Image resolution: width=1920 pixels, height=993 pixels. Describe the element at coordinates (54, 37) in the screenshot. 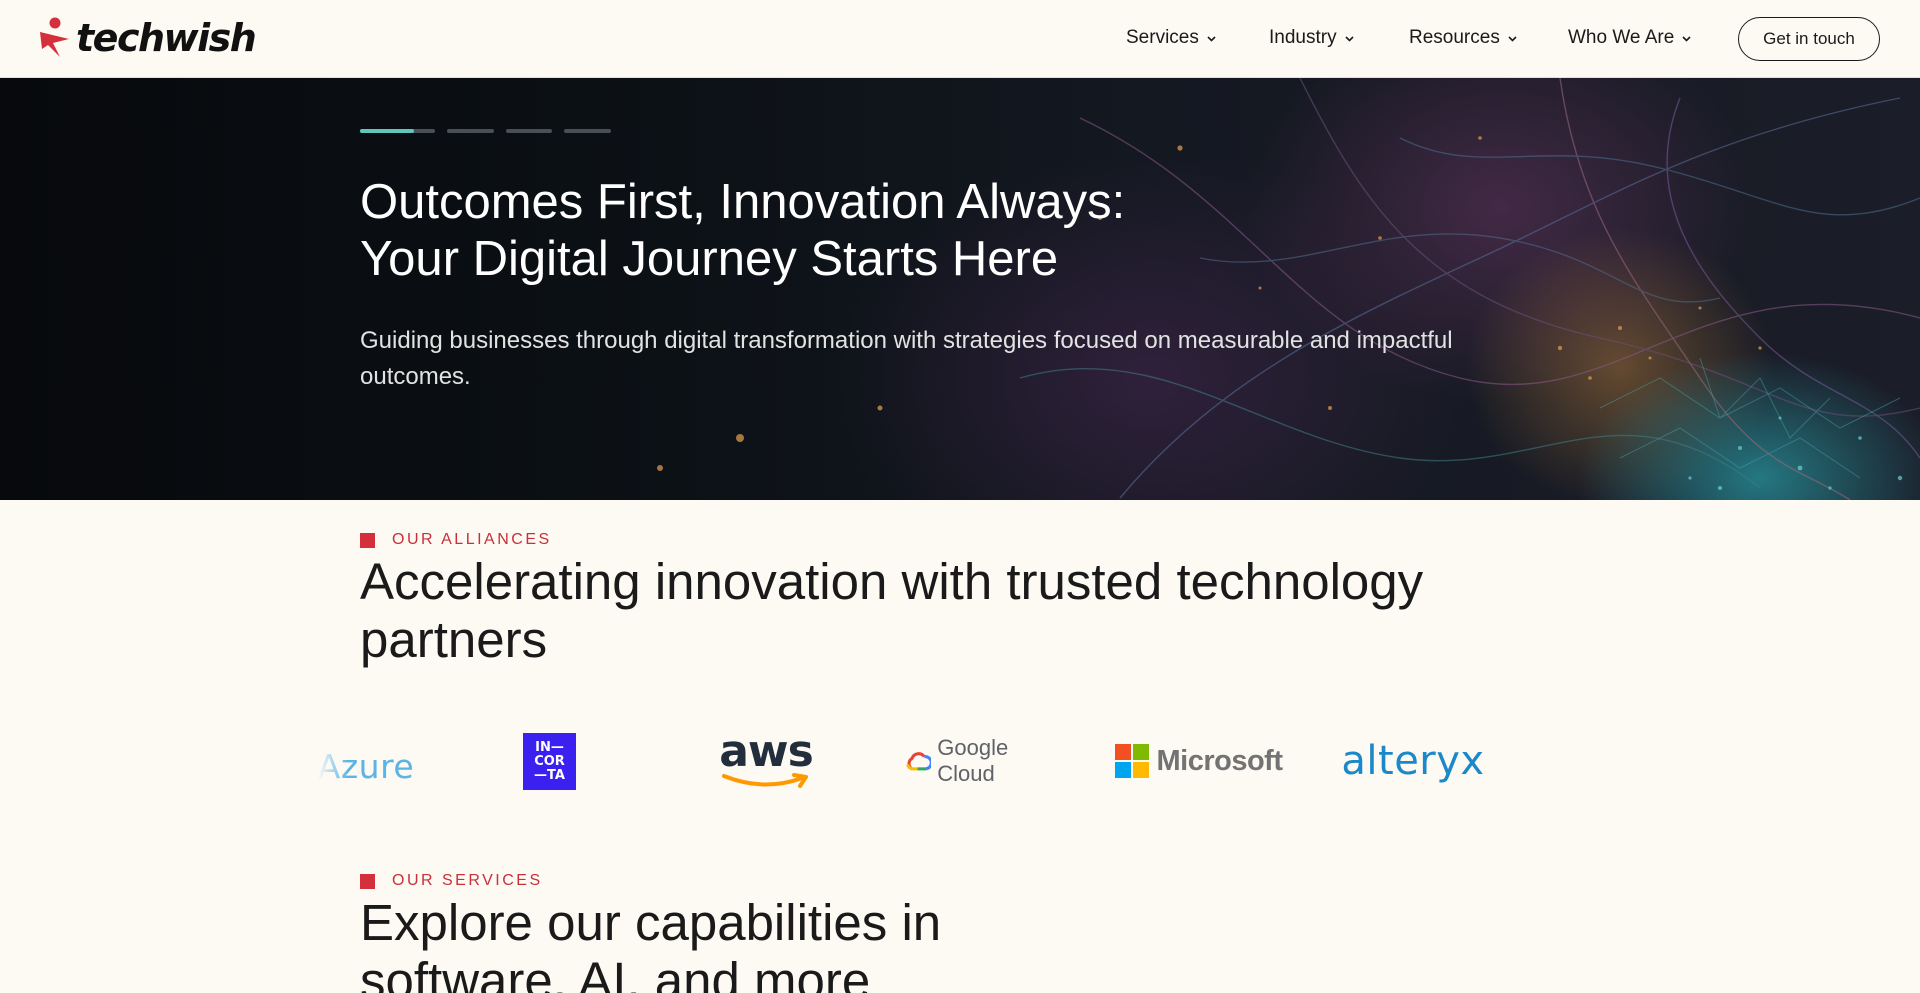

I see `logo-runner-icon` at that location.